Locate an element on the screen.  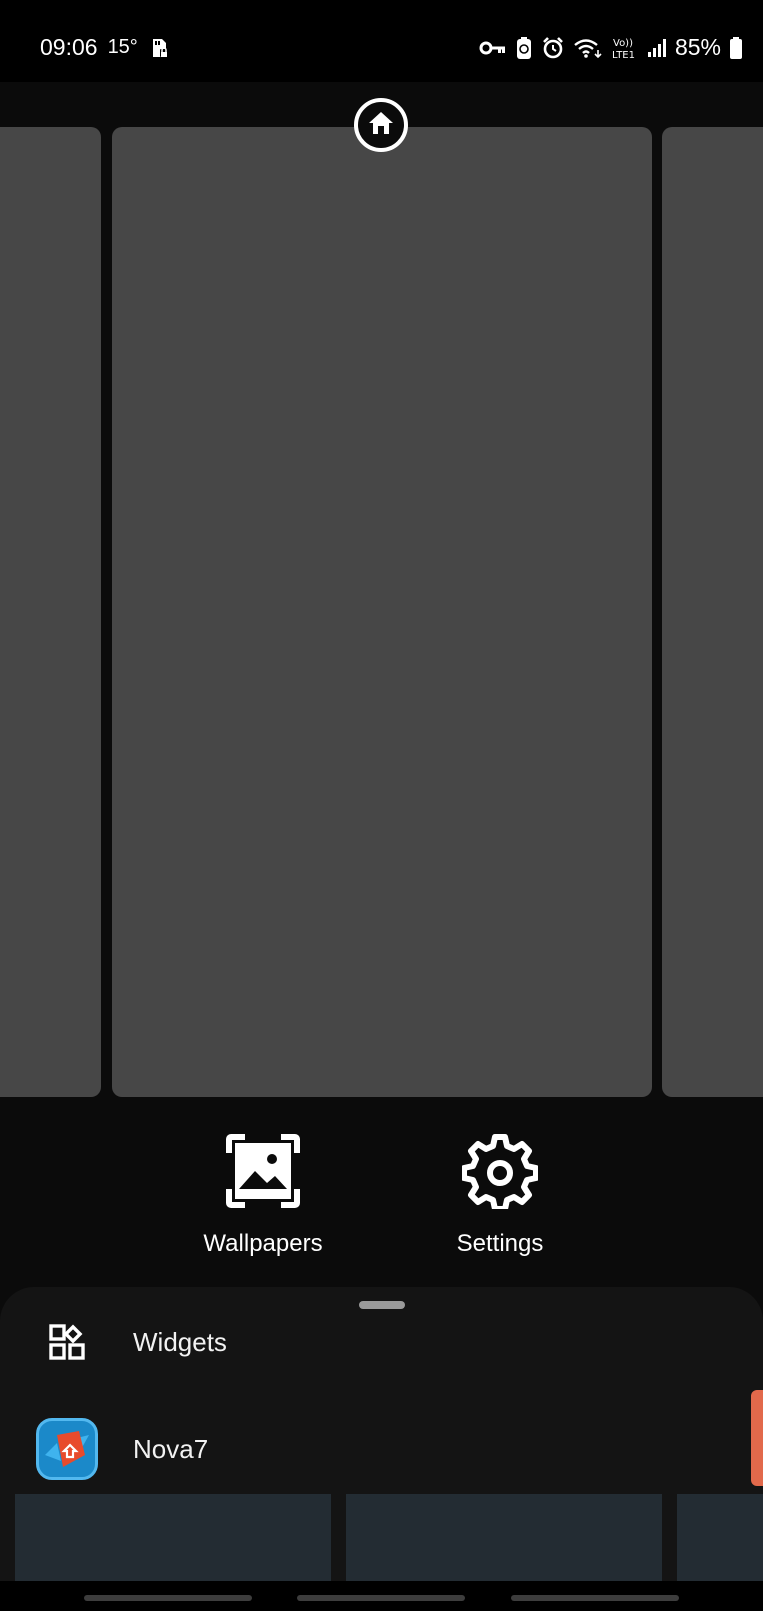
settings-label: Settings is located at coordinates (500, 1243).